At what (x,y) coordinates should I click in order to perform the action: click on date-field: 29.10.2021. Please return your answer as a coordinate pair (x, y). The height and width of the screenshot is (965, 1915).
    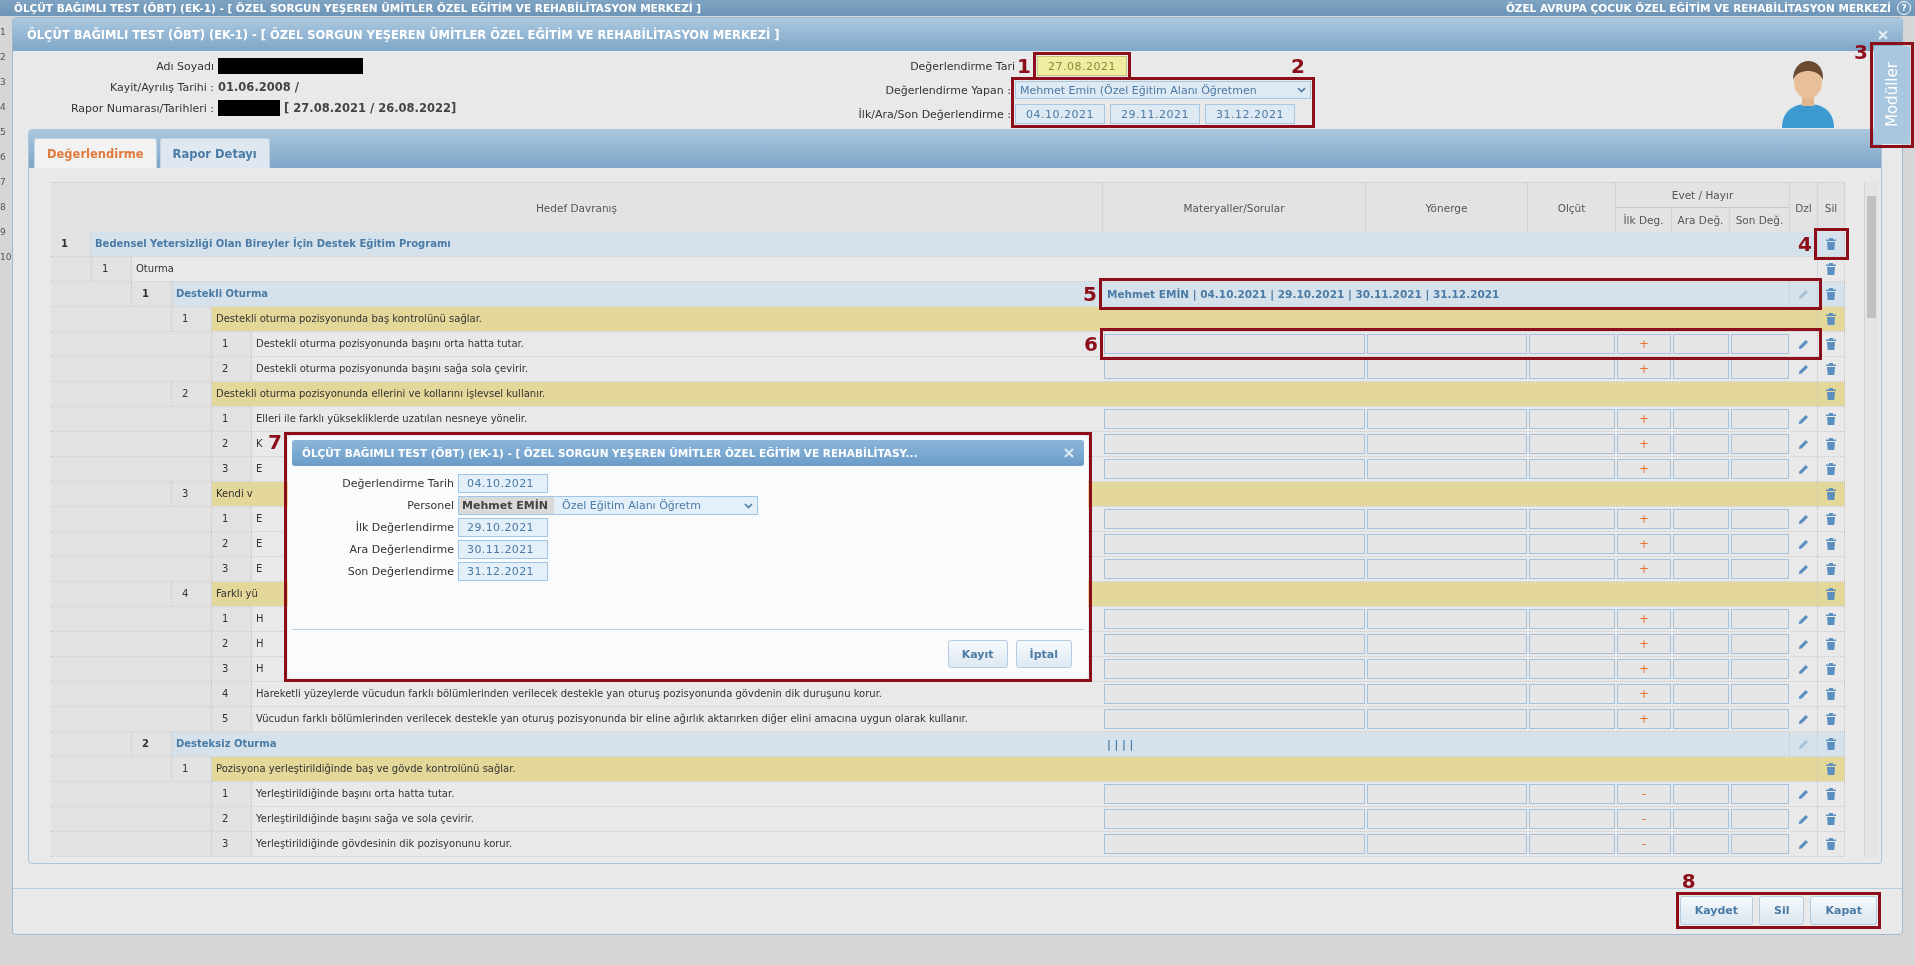
    Looking at the image, I should click on (503, 527).